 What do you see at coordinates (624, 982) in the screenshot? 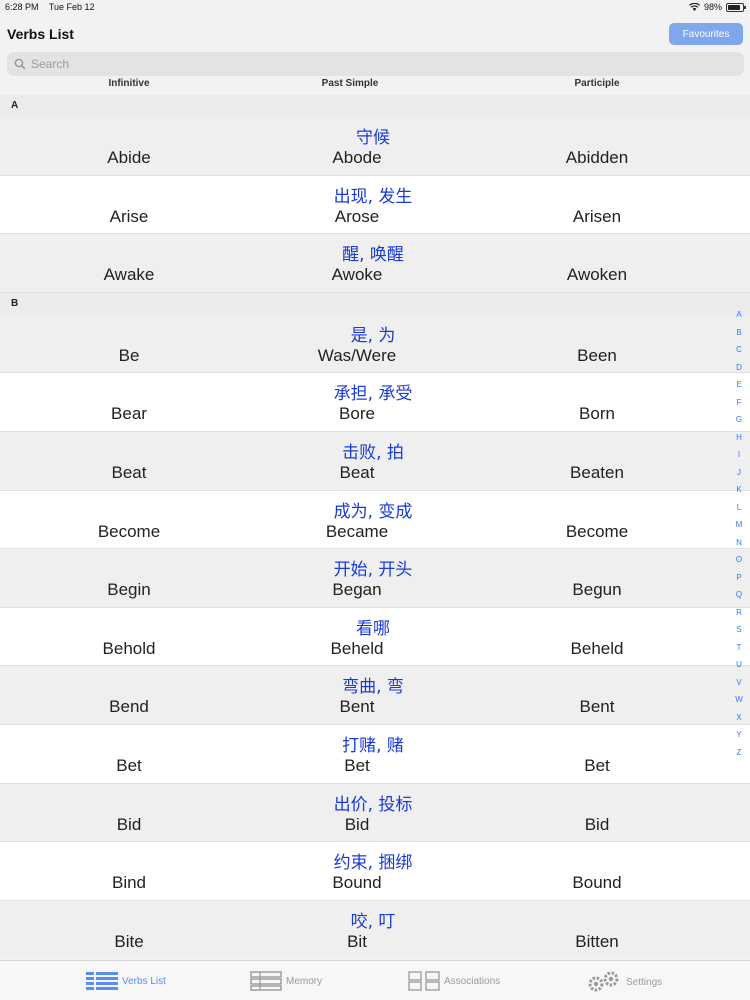
I see `tab-settings: Settings` at bounding box center [624, 982].